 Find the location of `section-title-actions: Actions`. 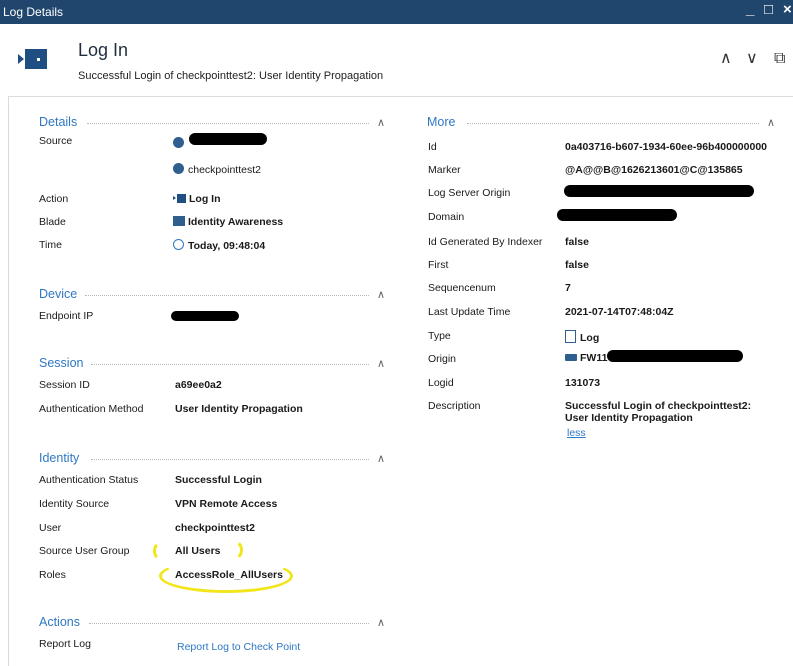

section-title-actions: Actions is located at coordinates (59, 622).